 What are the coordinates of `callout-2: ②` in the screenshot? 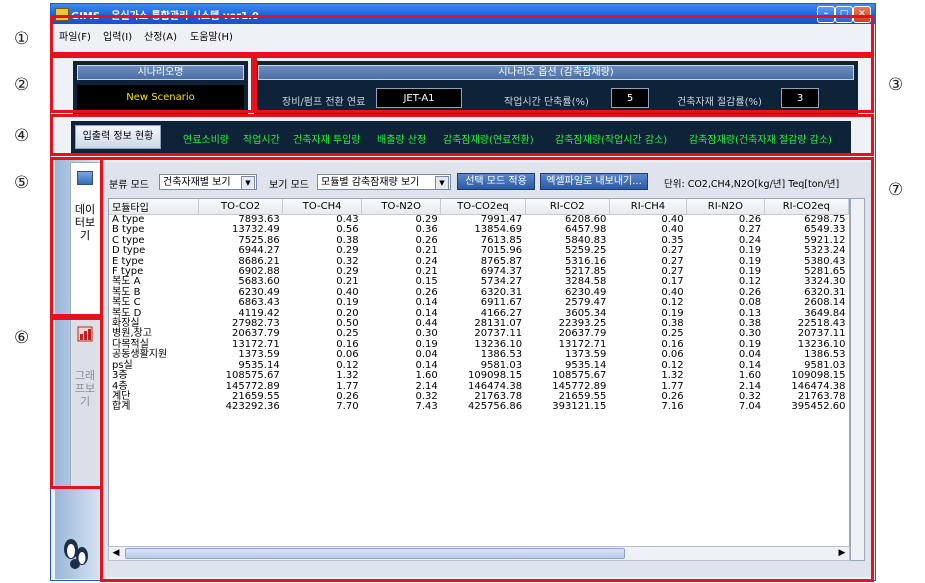 It's located at (22, 85).